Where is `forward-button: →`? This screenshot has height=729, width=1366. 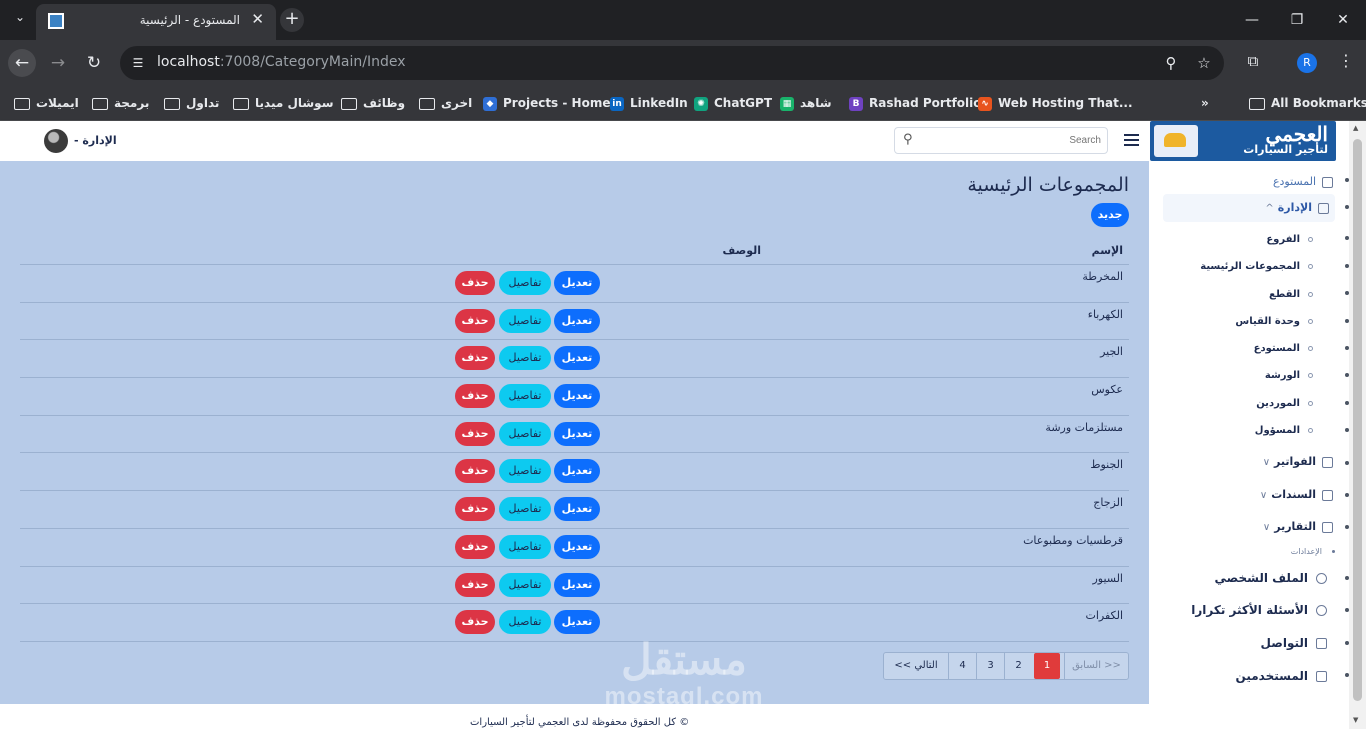 forward-button: → is located at coordinates (58, 63).